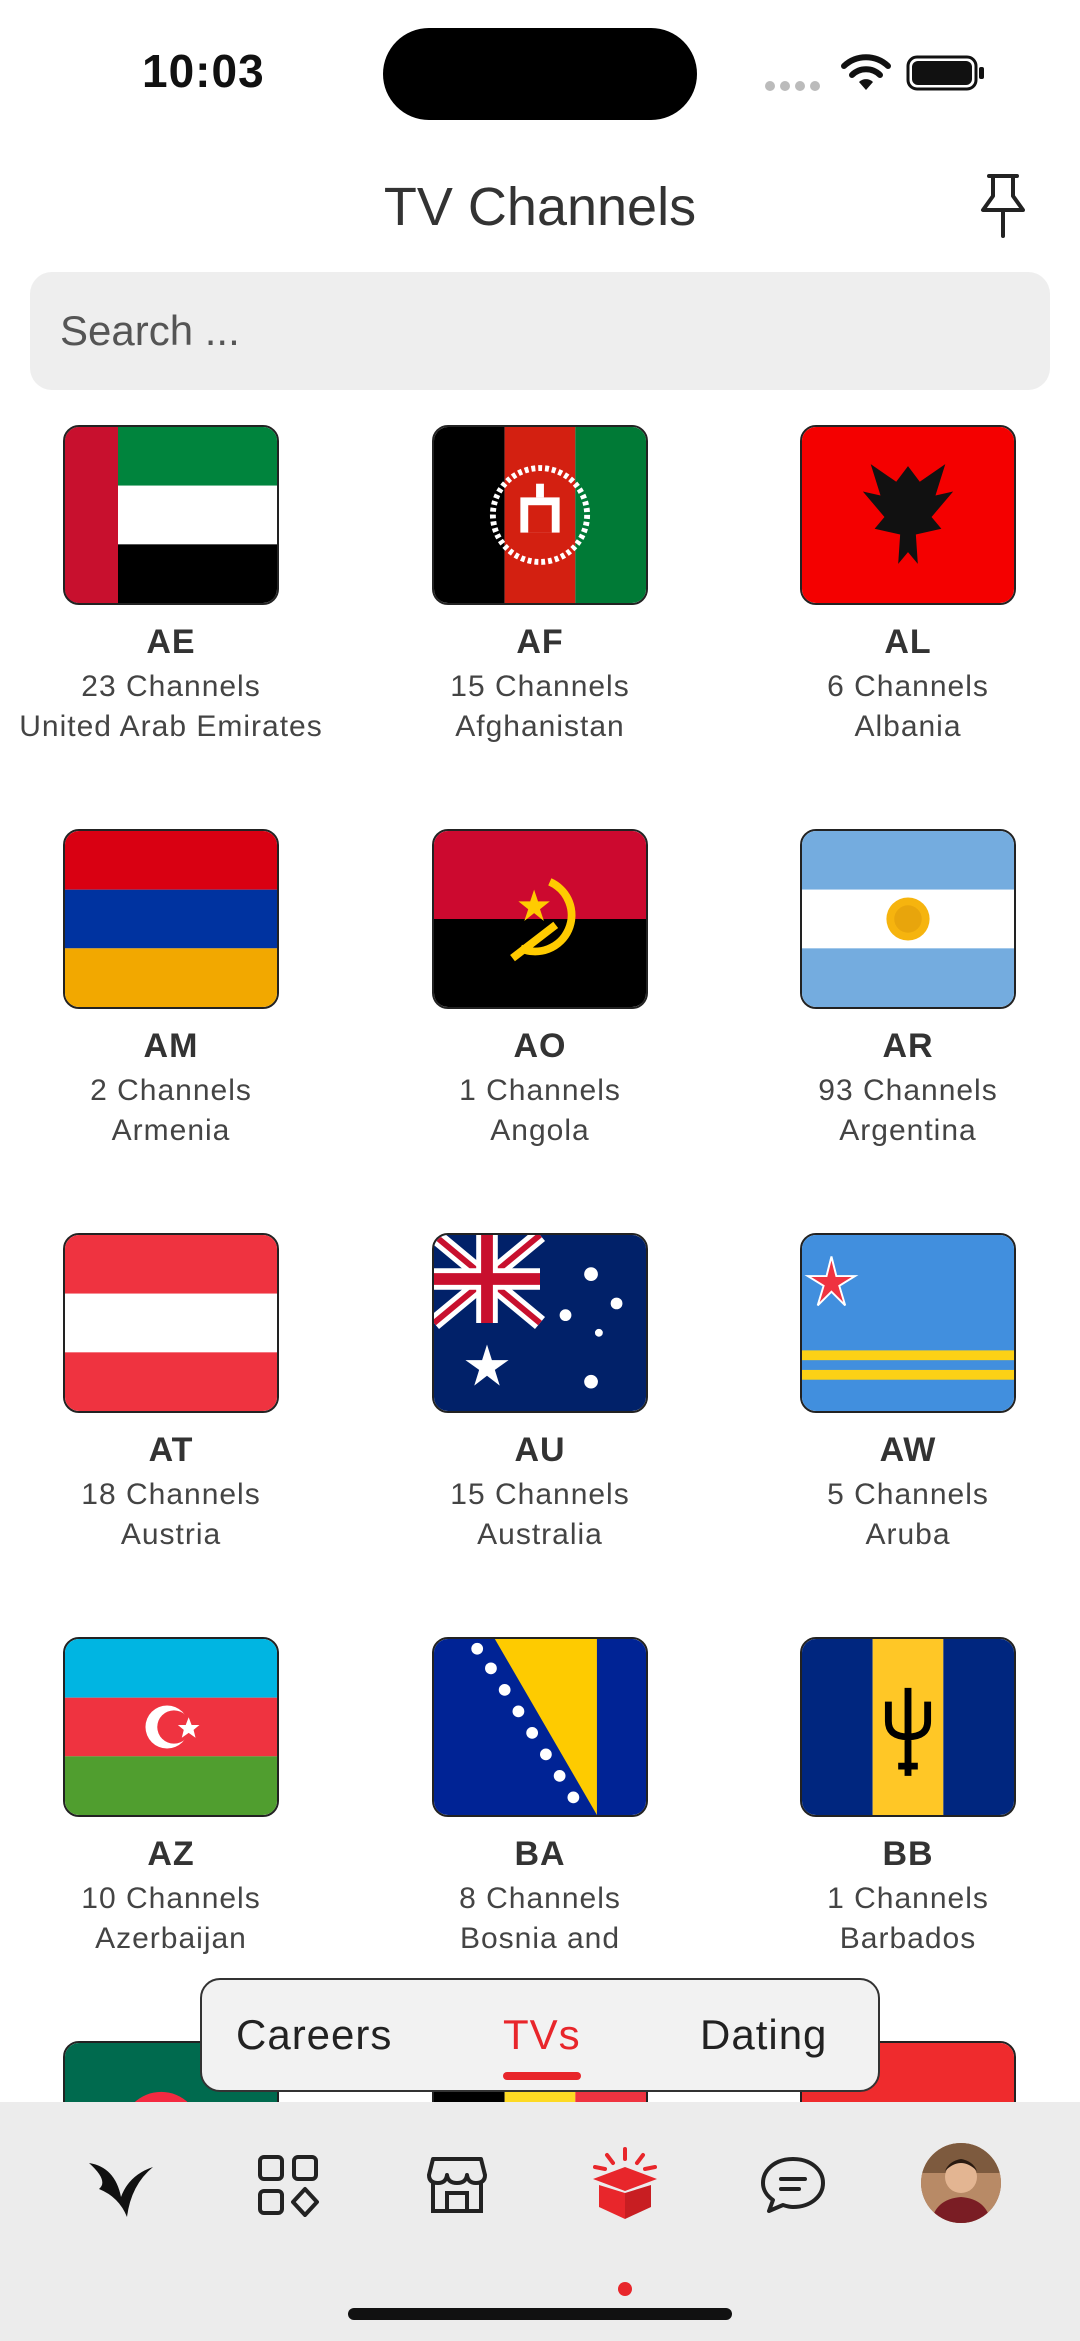 The width and height of the screenshot is (1080, 2341). I want to click on country-code: AE, so click(171, 642).